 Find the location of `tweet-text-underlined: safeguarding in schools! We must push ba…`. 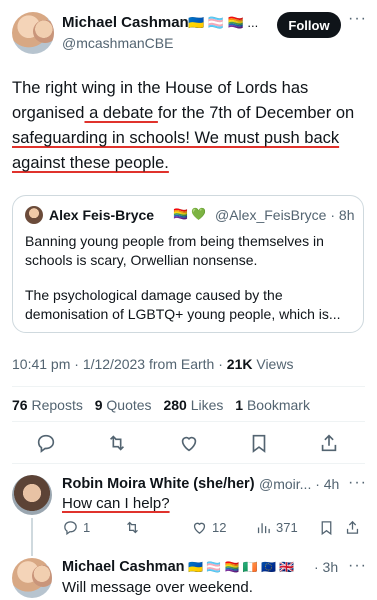

tweet-text-underlined: safeguarding in schools! We must push ba… is located at coordinates (176, 150).